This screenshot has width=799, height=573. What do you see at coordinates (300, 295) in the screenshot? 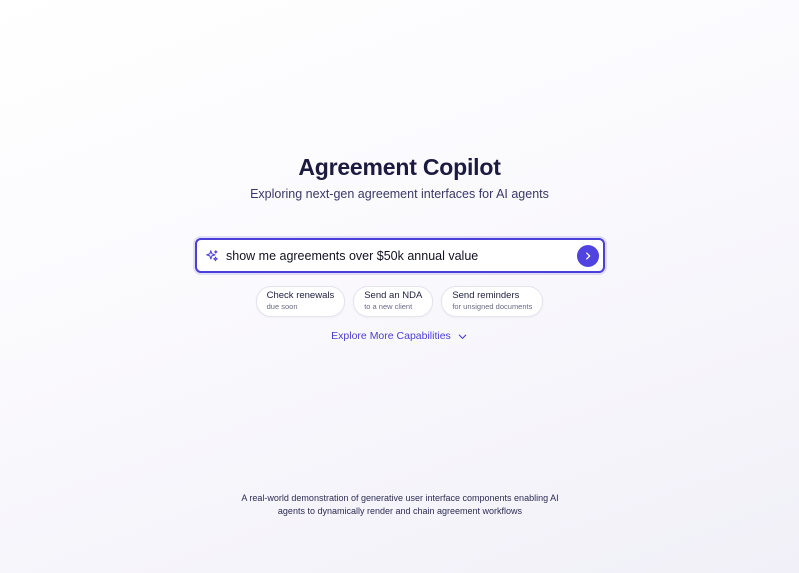
I see `chip-title: Check renewals` at bounding box center [300, 295].